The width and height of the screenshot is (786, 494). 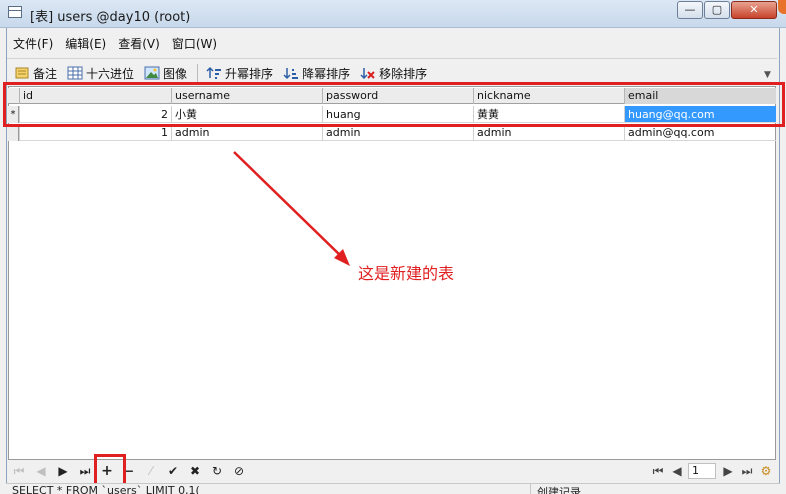 I want to click on status-mode: 创建记录, so click(x=555, y=489).